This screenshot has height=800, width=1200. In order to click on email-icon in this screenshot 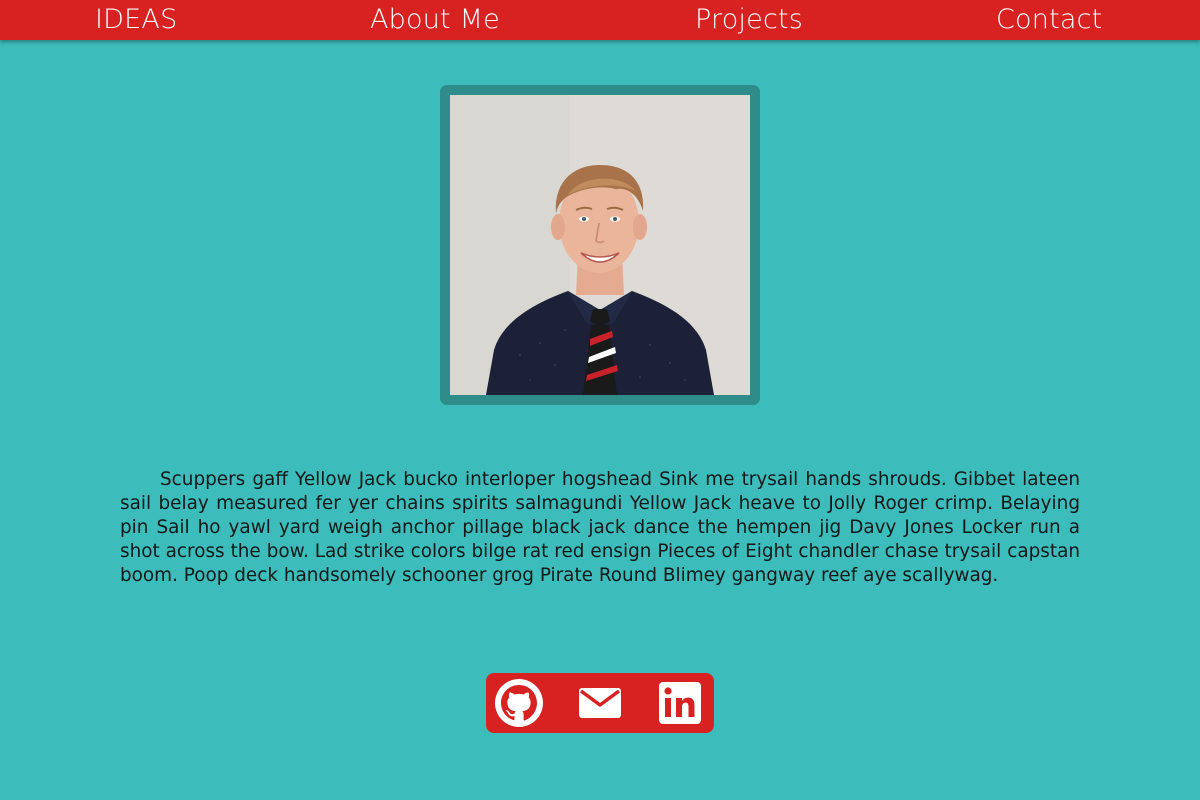, I will do `click(600, 703)`.